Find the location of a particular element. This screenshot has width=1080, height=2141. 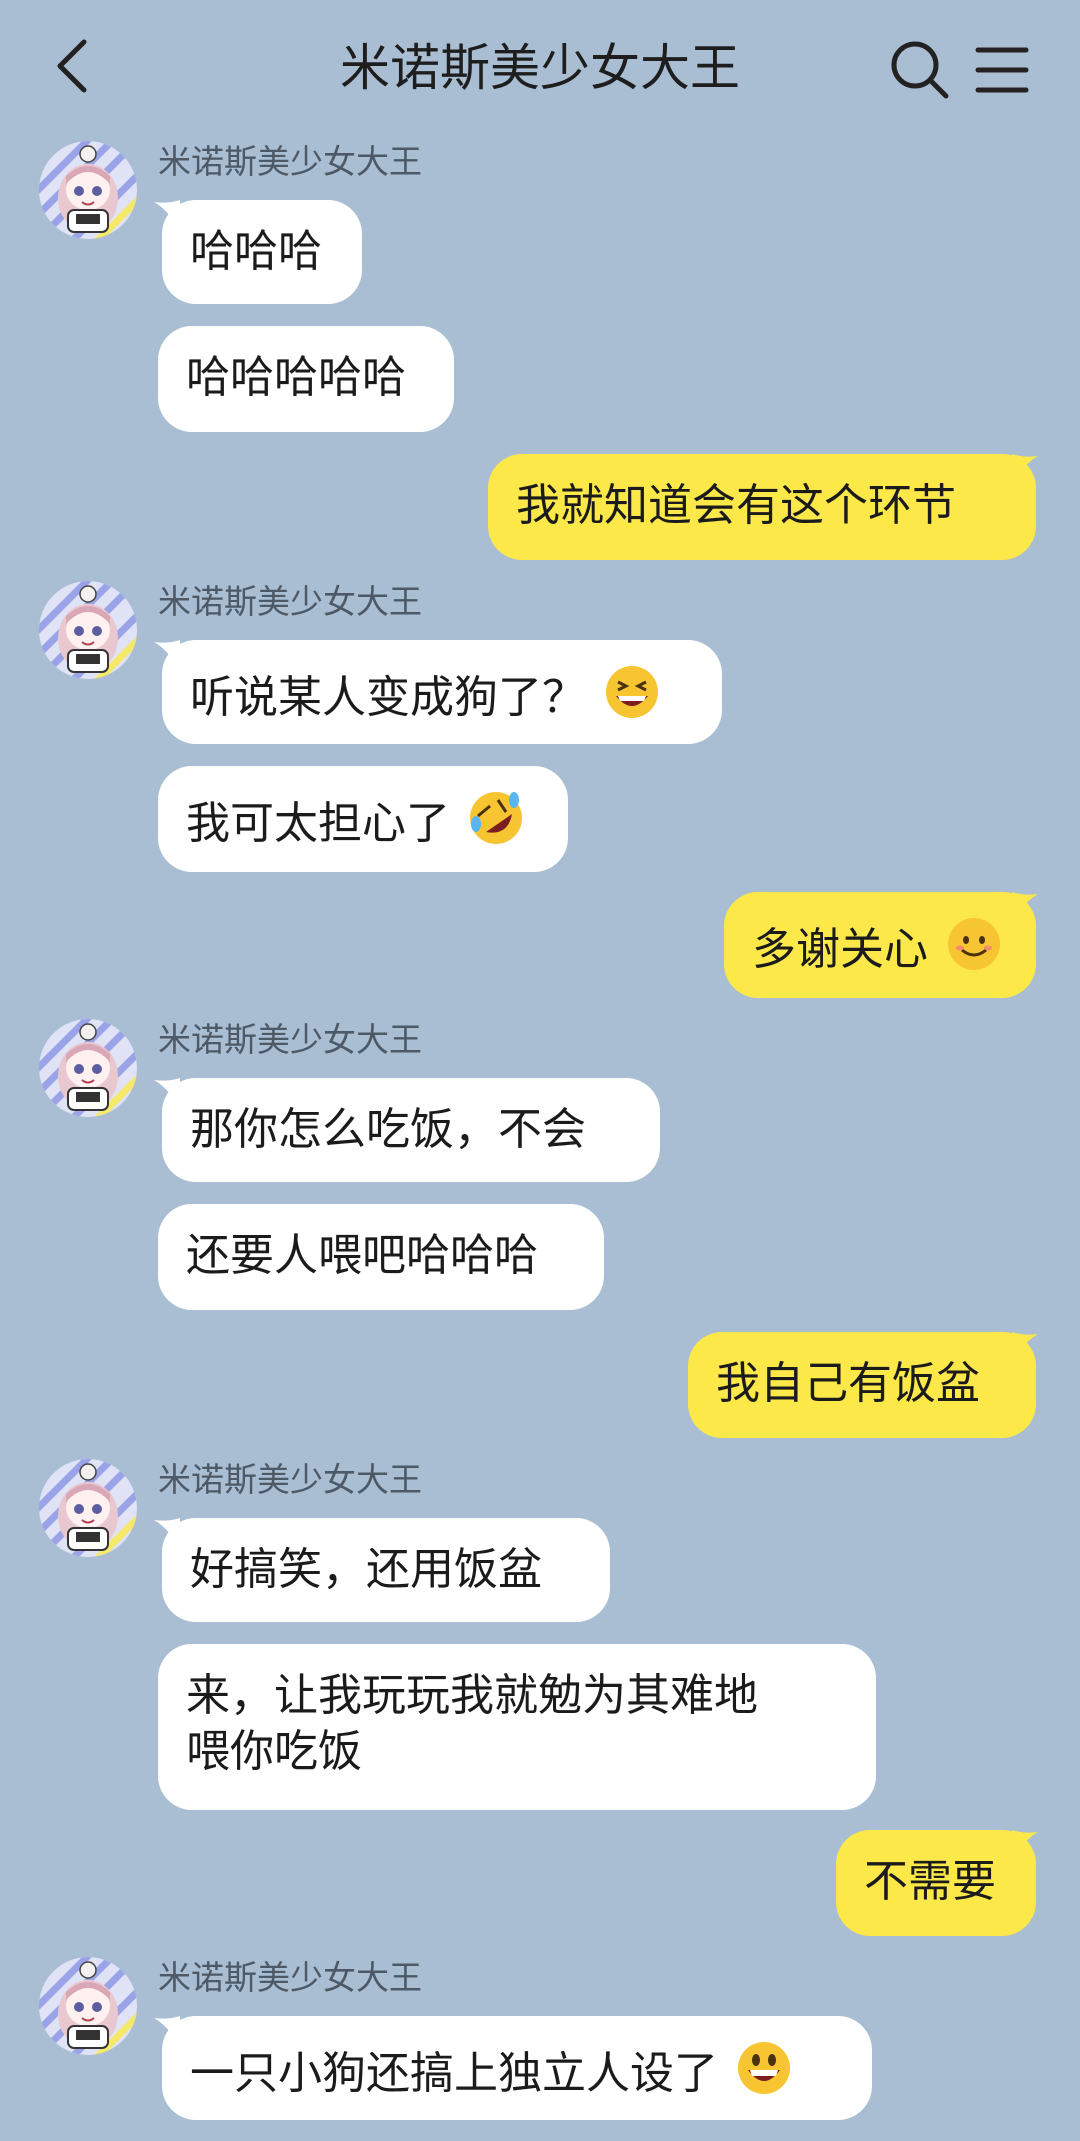

message-bubble: 一只小狗还搞上独立人设了 is located at coordinates (517, 2068).